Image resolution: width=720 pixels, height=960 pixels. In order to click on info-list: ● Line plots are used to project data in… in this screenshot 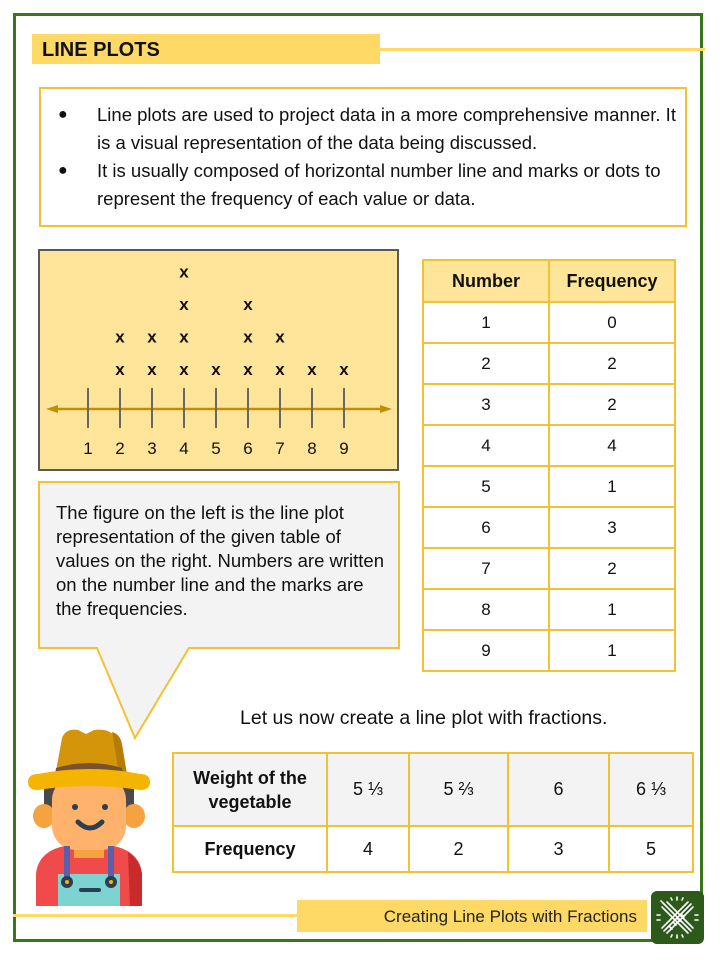, I will do `click(359, 157)`.